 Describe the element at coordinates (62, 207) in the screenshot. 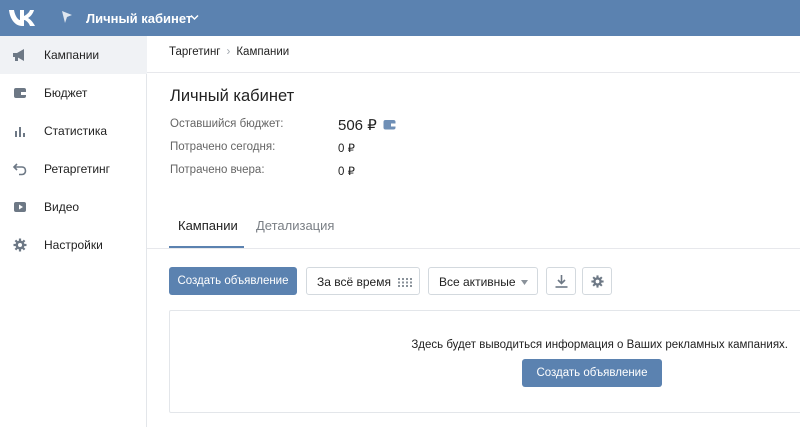

I see `sidebar-item-label: Видео` at that location.